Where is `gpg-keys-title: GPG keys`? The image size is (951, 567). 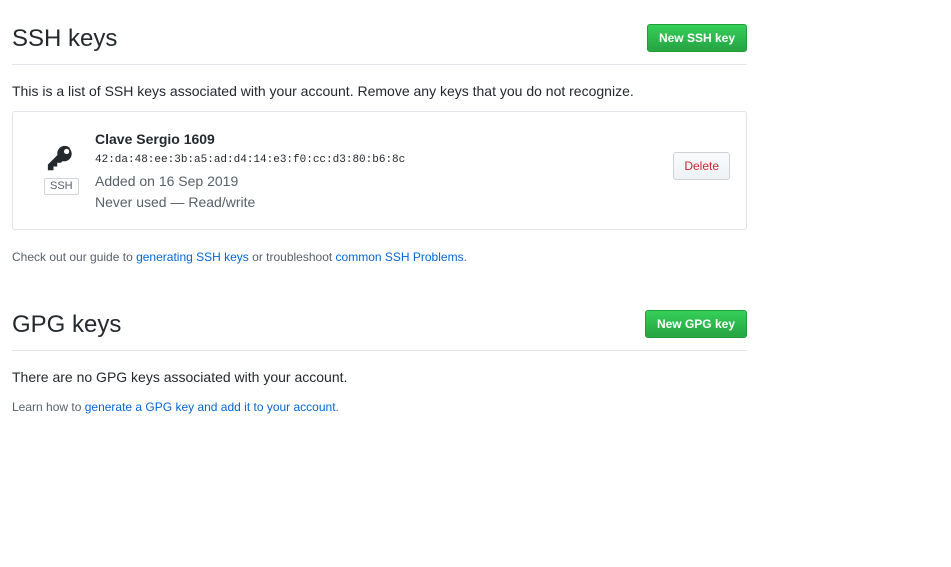 gpg-keys-title: GPG keys is located at coordinates (67, 324).